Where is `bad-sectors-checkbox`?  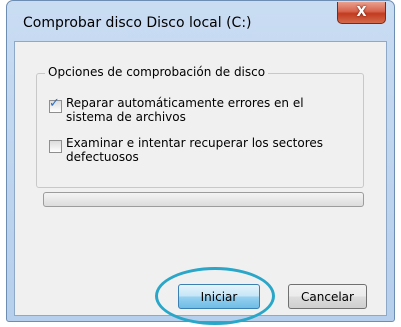 bad-sectors-checkbox is located at coordinates (55, 146).